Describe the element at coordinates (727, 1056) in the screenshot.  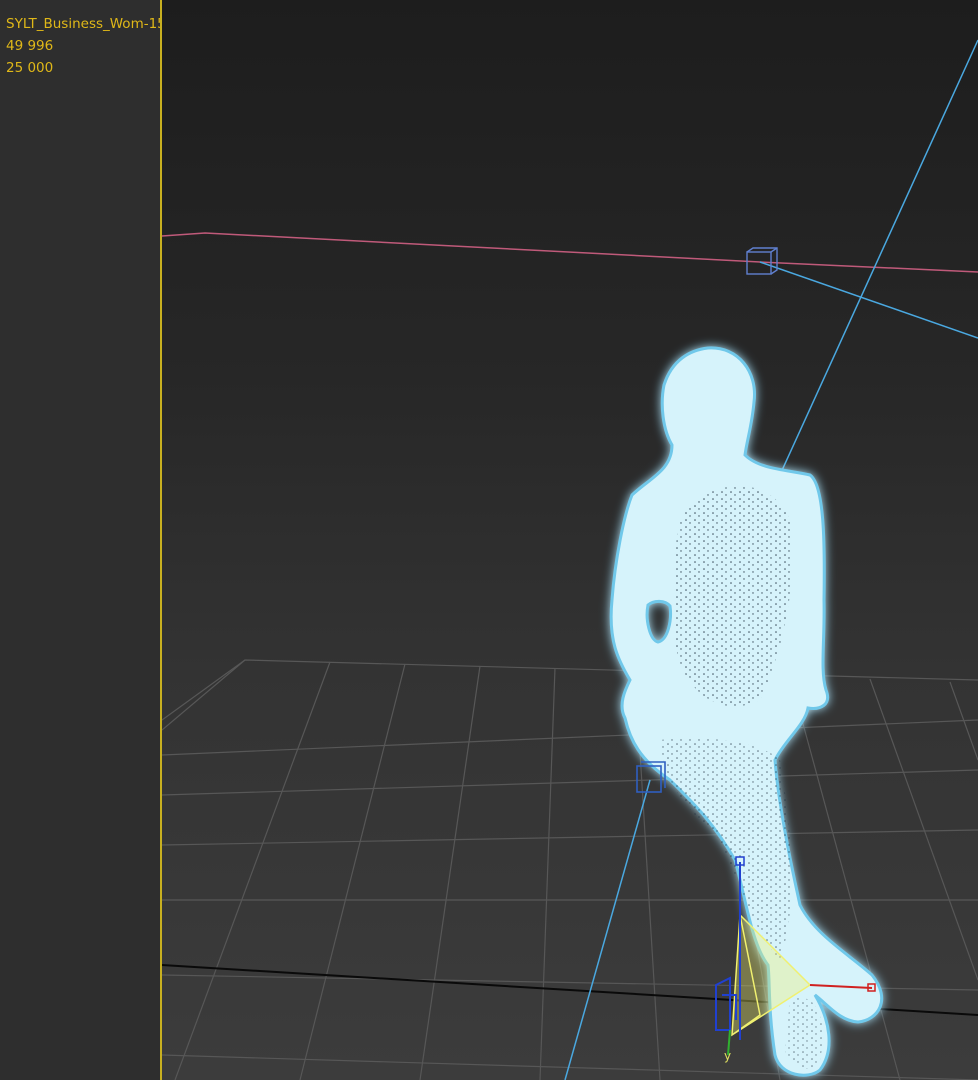
I see `gizmo-y-label: y` at that location.